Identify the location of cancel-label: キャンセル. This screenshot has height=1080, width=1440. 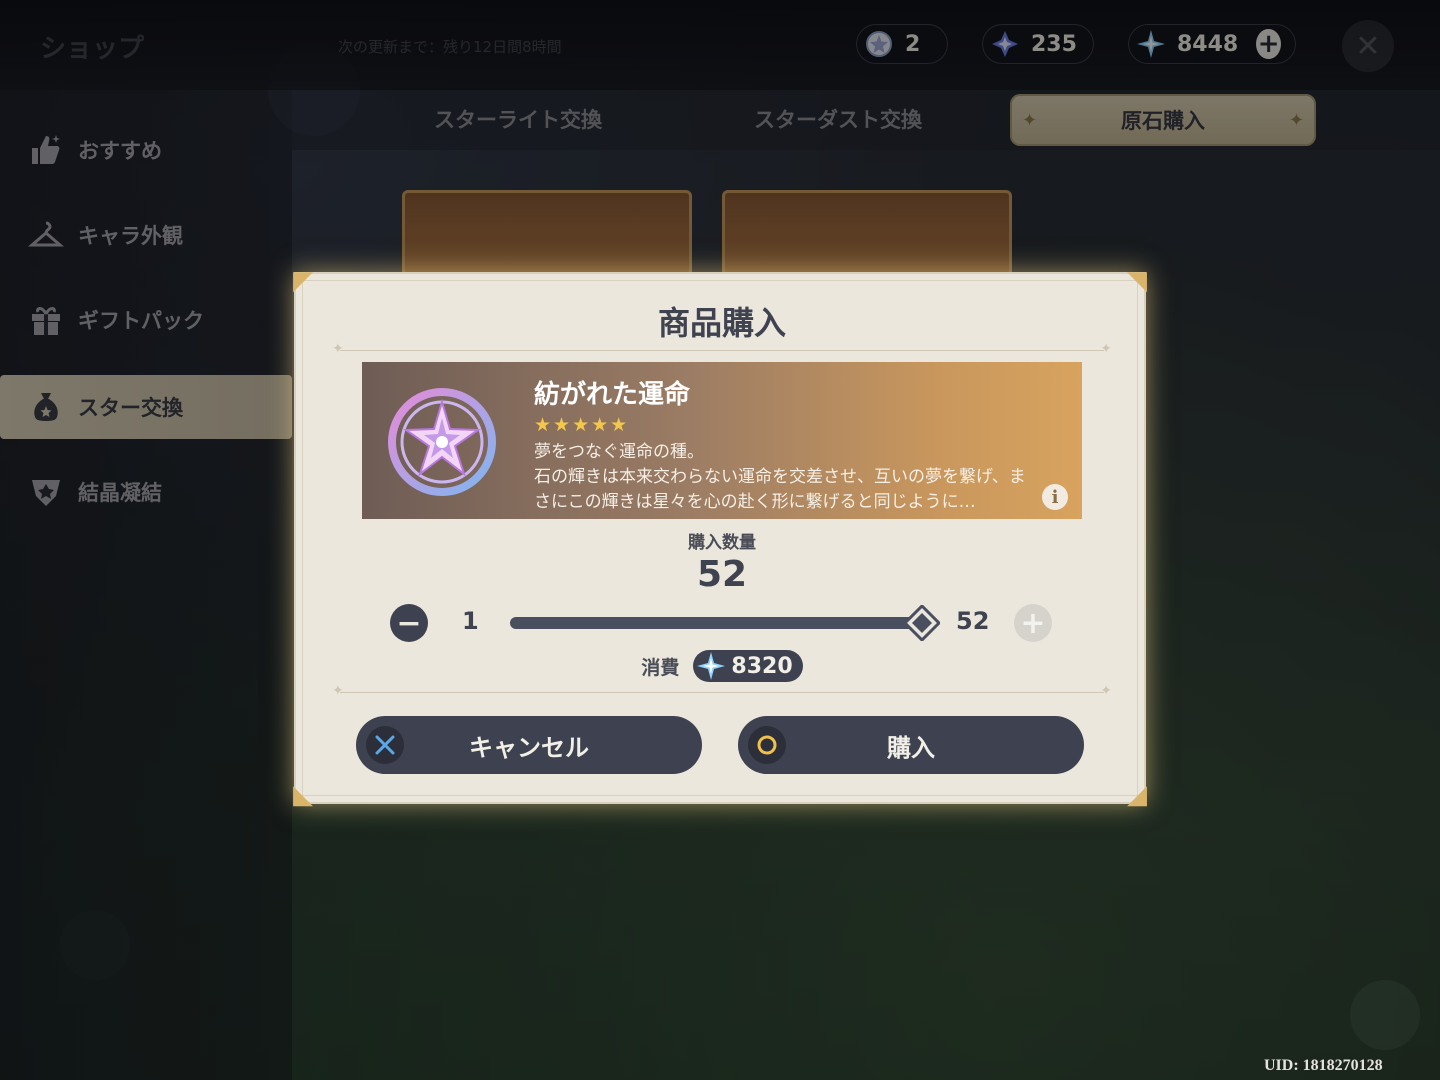
(529, 747).